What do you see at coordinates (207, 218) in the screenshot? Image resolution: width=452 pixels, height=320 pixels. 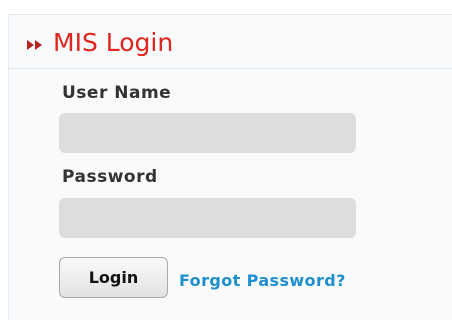 I see `password-input` at bounding box center [207, 218].